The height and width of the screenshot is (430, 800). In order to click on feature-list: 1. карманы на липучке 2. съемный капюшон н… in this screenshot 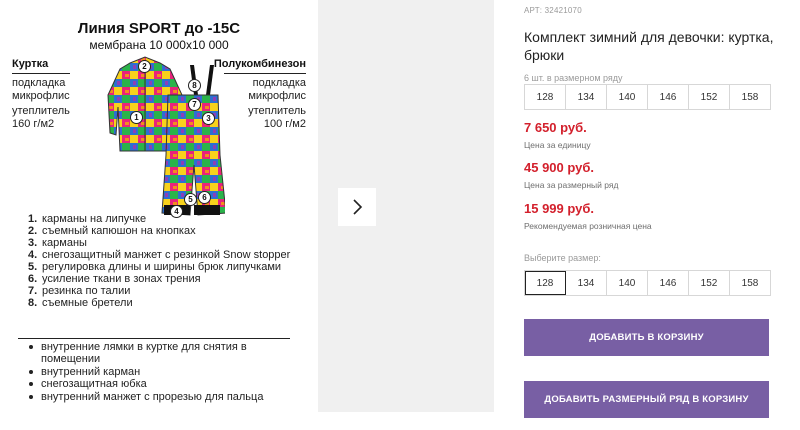, I will do `click(168, 261)`.